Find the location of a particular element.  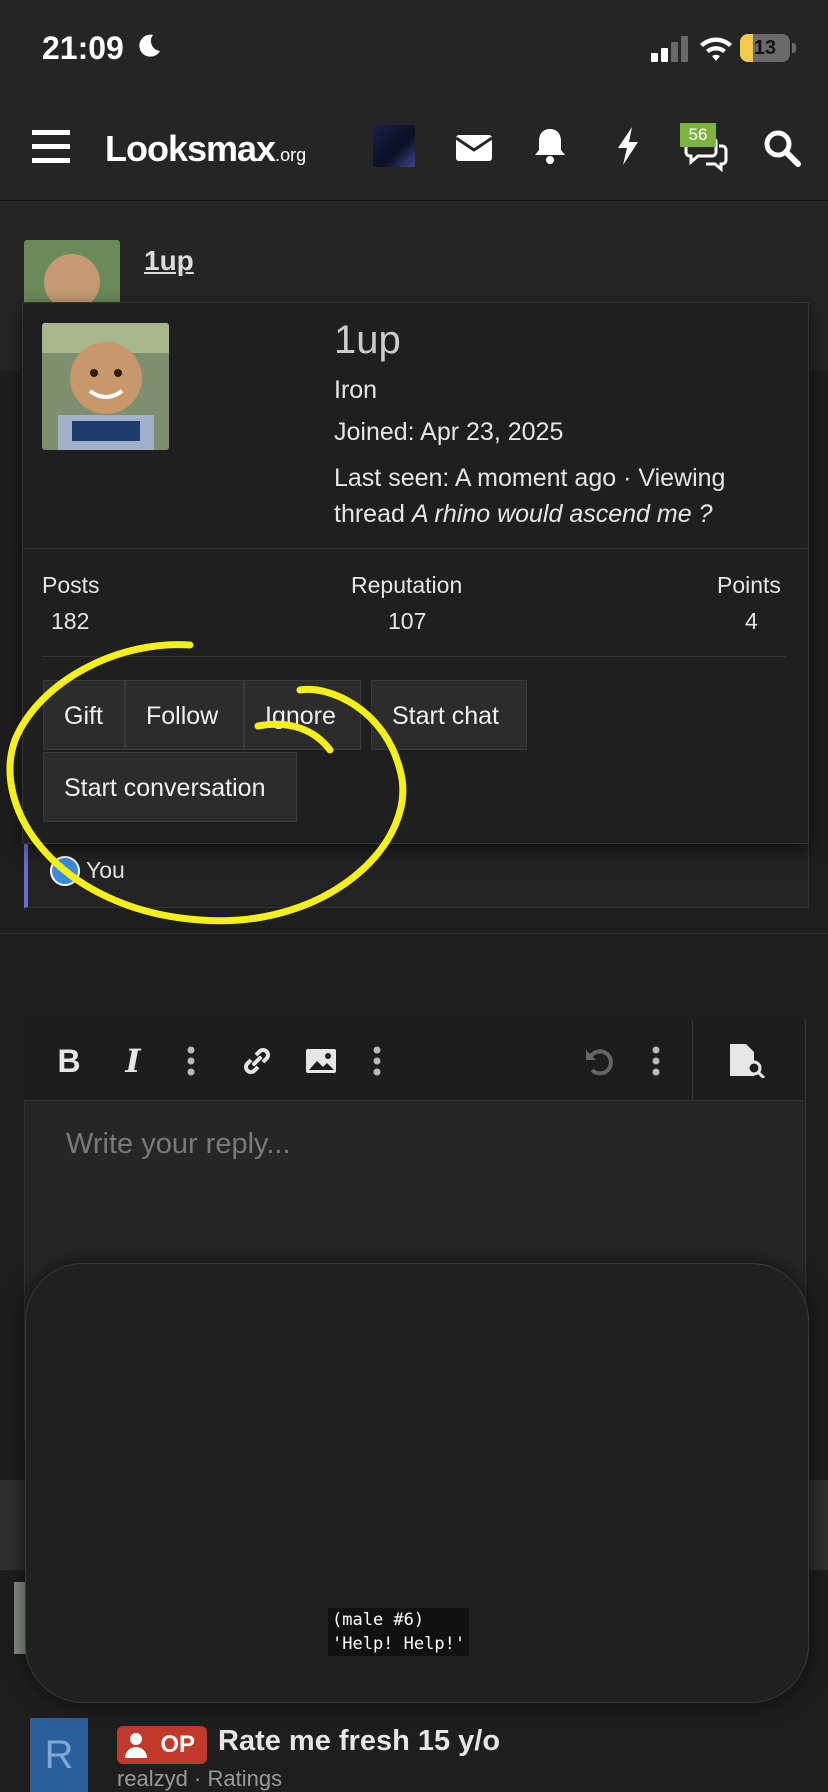

divider is located at coordinates (414, 548).